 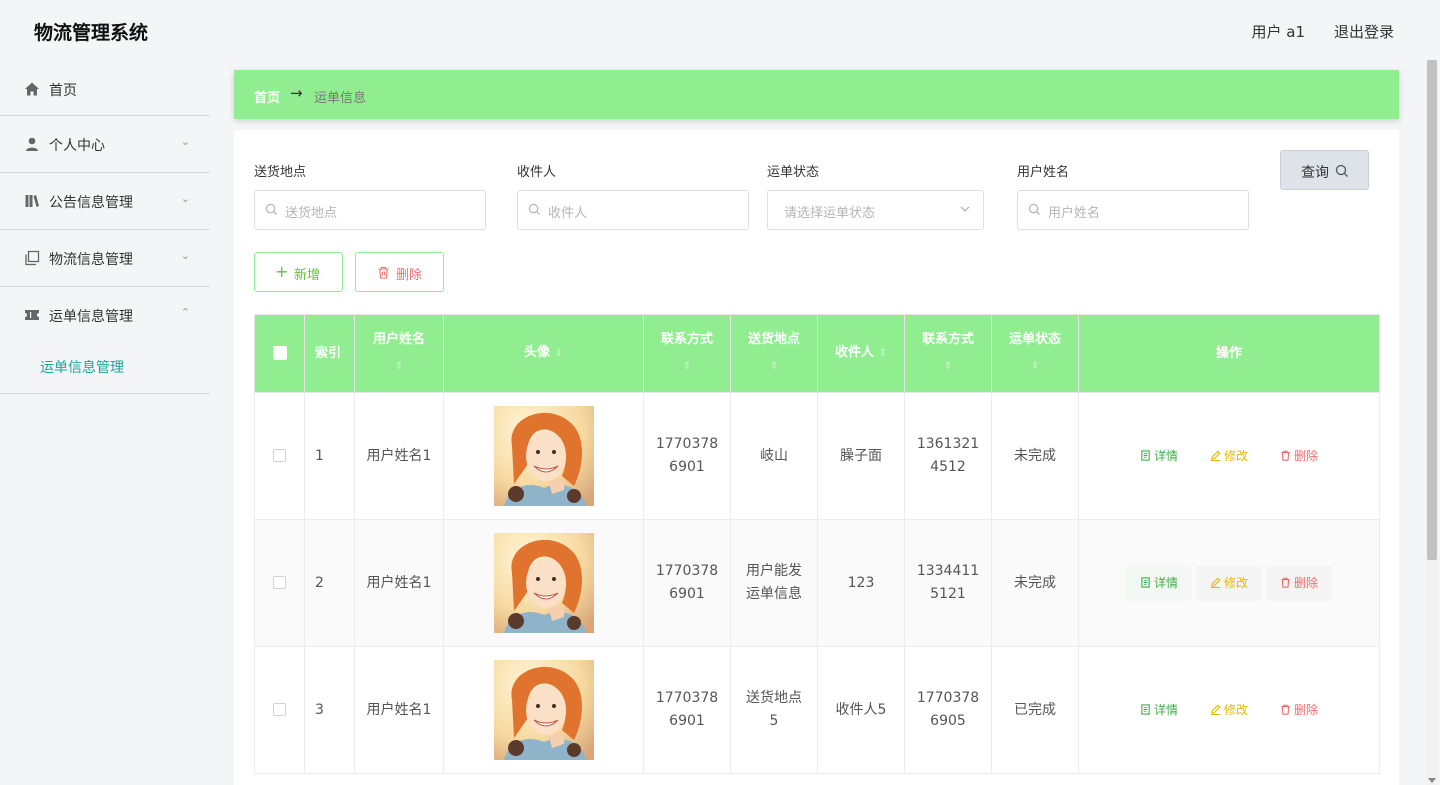 What do you see at coordinates (861, 456) in the screenshot?
I see `cell-recipient: 臊子面` at bounding box center [861, 456].